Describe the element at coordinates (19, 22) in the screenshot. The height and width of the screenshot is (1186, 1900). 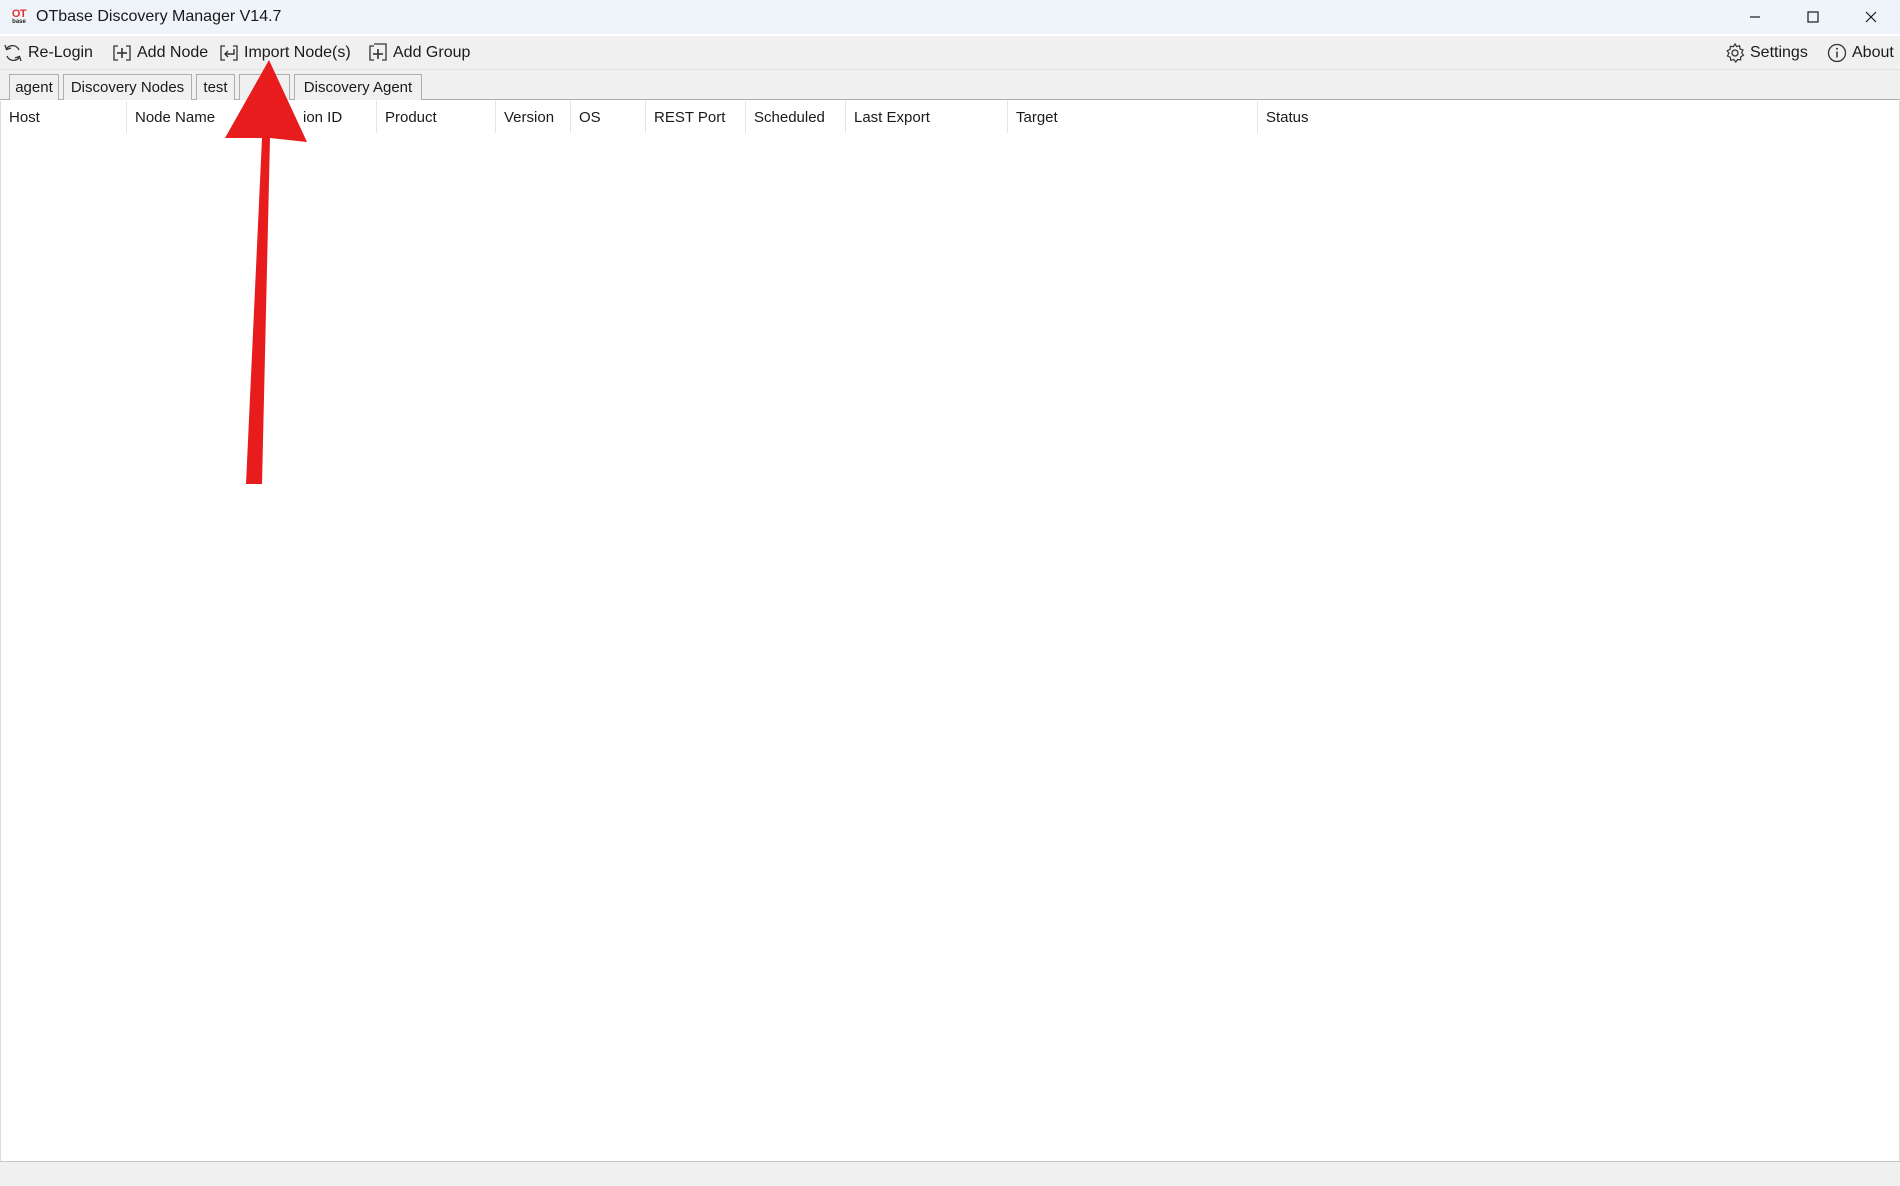
I see `logo-text-bottom: base` at that location.